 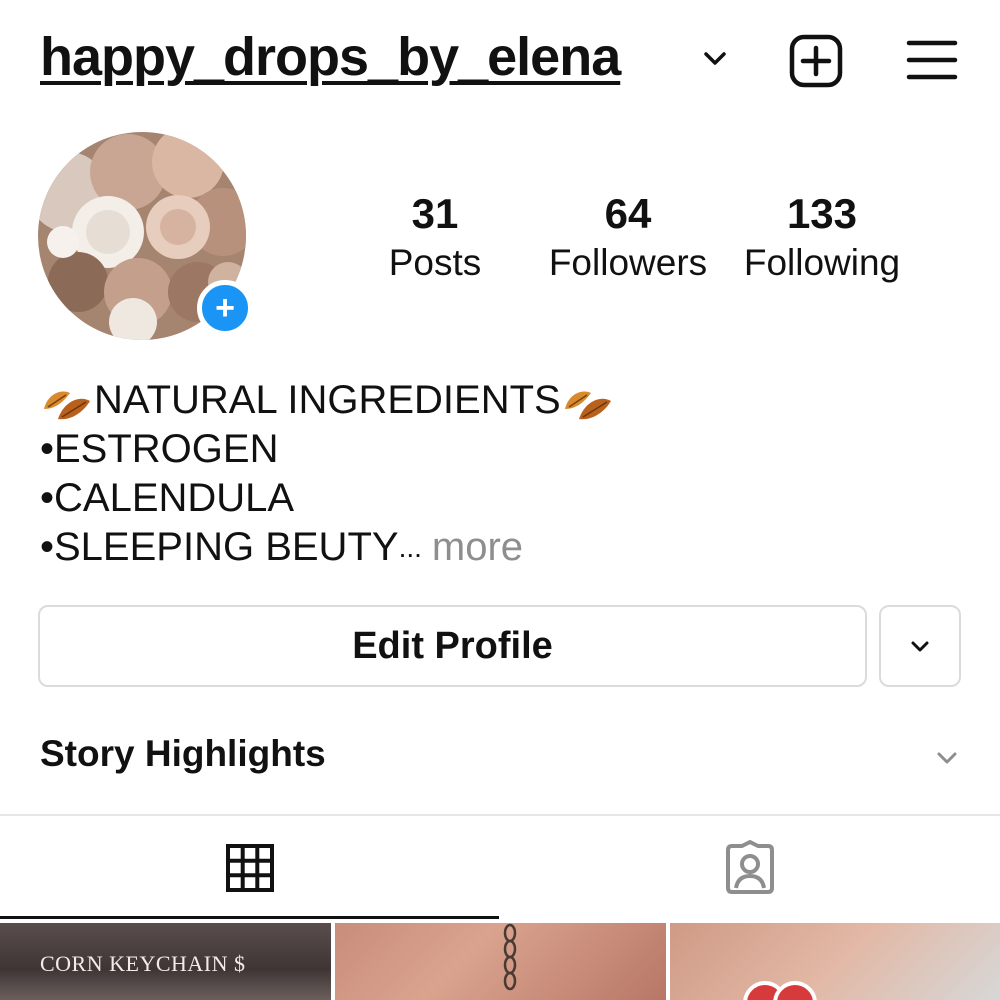 I want to click on new-post-icon, so click(x=816, y=61).